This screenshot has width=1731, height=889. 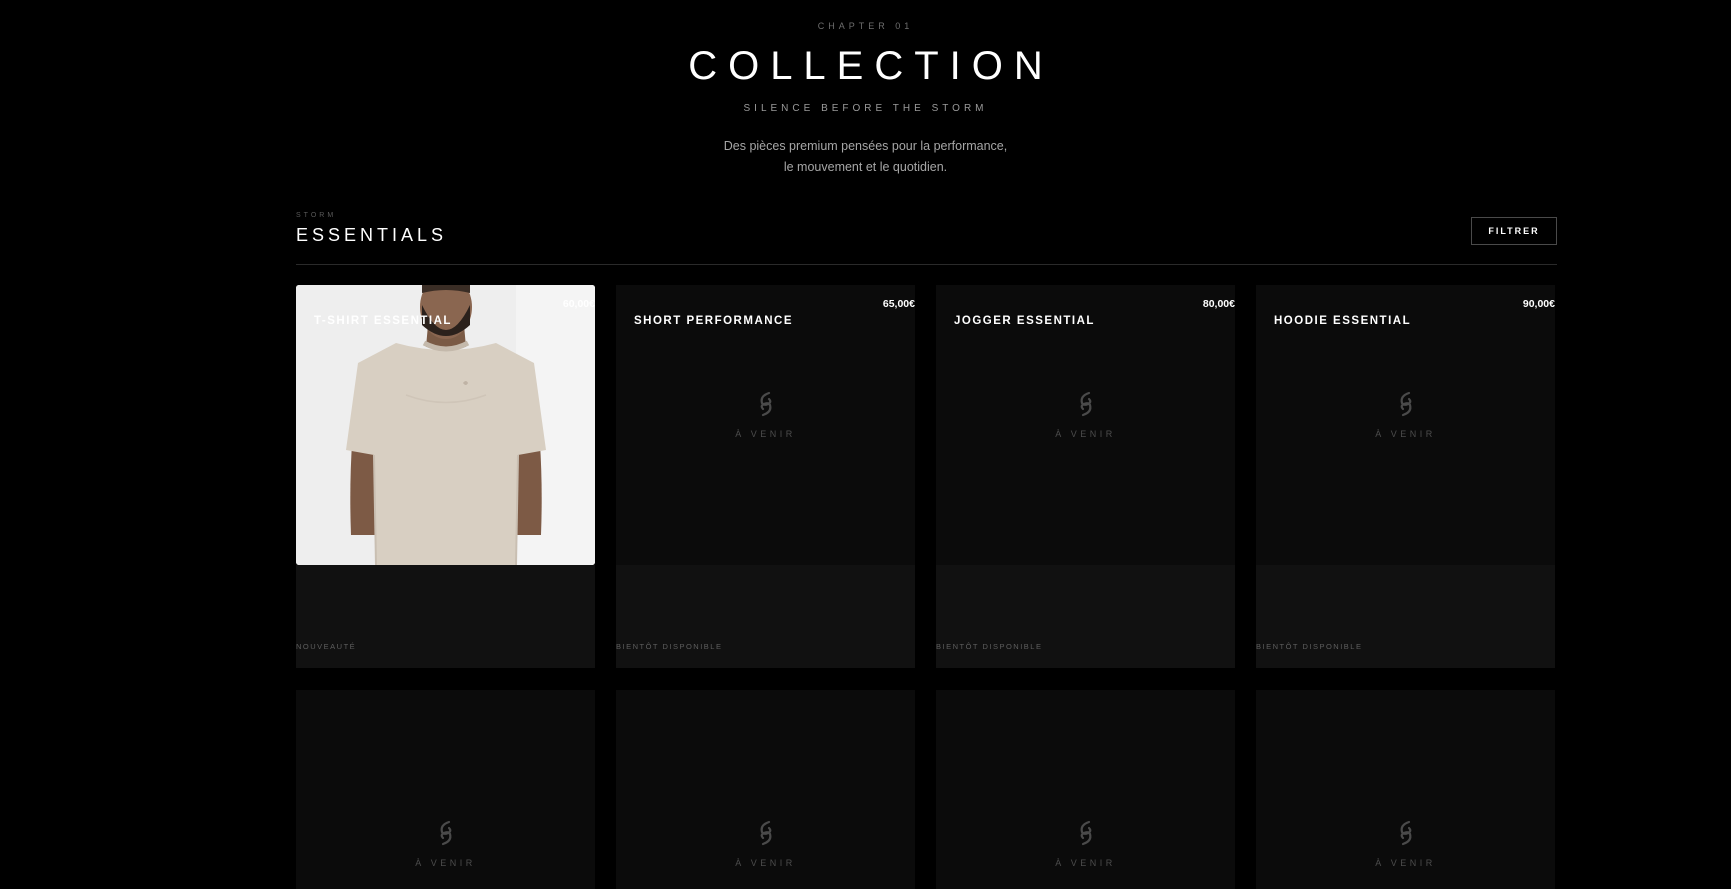 I want to click on chapter-label: CHAPTER 01, so click(x=865, y=26).